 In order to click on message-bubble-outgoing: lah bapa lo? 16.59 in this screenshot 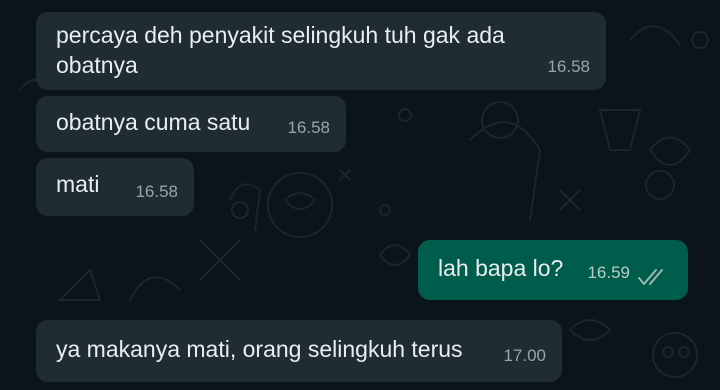, I will do `click(553, 270)`.